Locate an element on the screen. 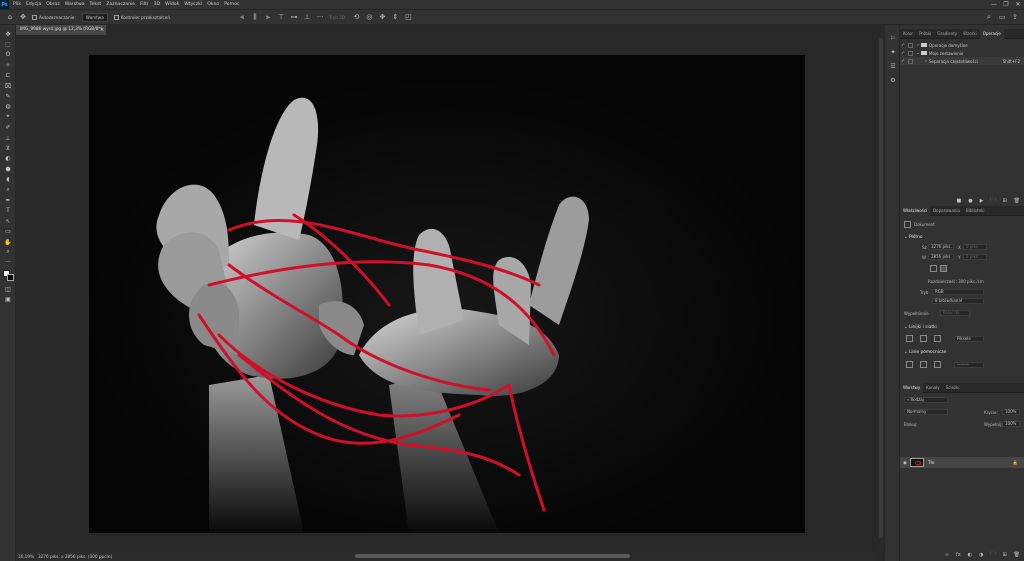 This screenshot has height=561, width=1024. ruler-unit-dropdown: Piksele is located at coordinates (969, 339).